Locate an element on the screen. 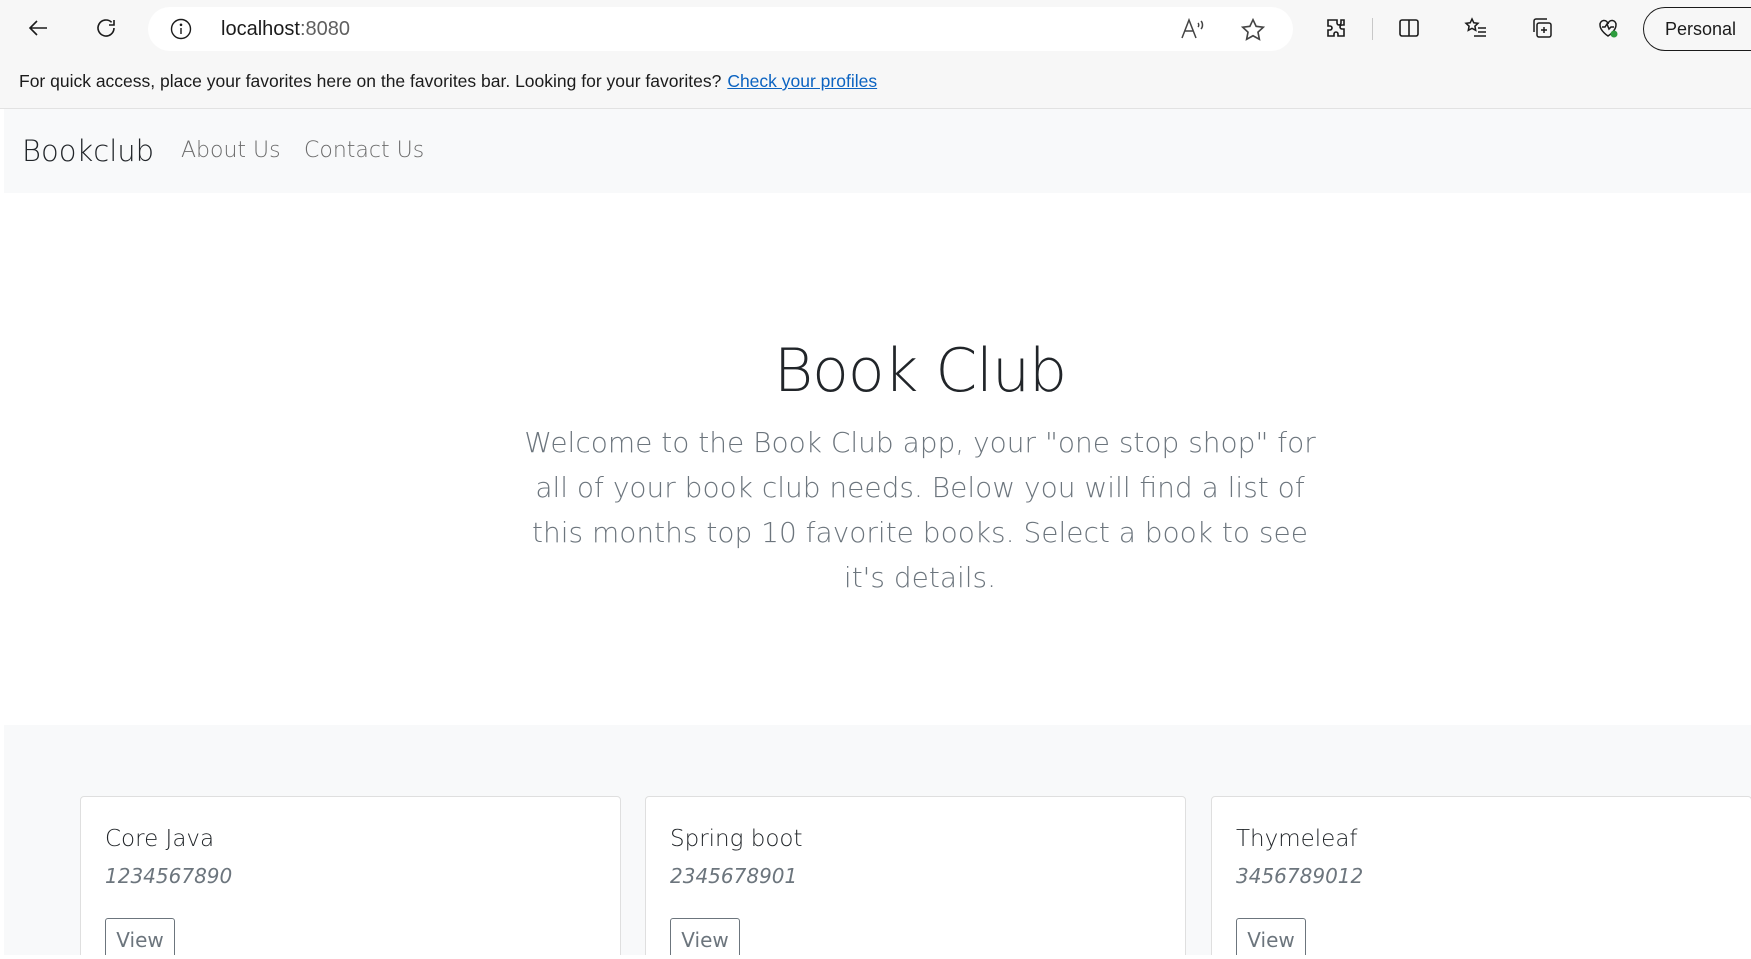 The height and width of the screenshot is (959, 1751). refresh-icon is located at coordinates (106, 28).